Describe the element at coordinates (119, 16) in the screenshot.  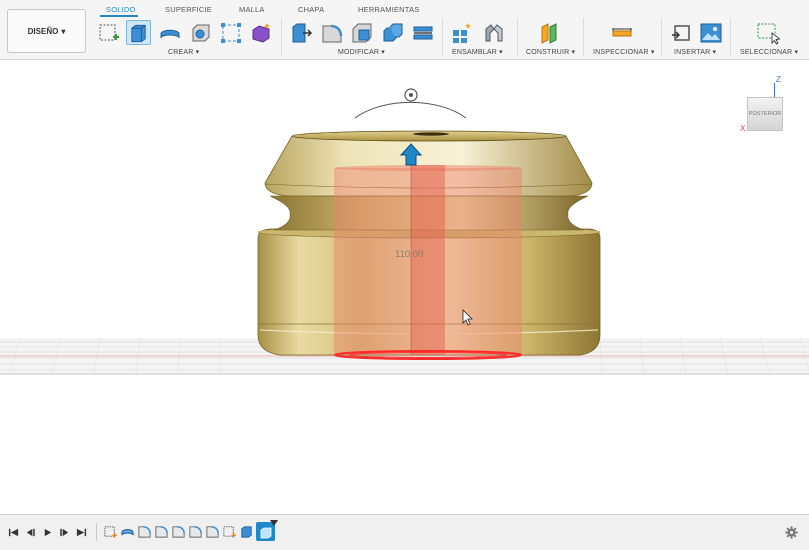
I see `active-tab-indicator` at that location.